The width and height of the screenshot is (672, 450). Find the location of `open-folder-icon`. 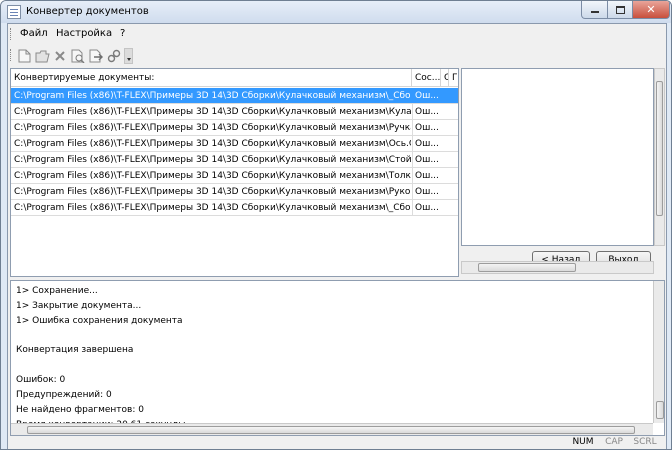

open-folder-icon is located at coordinates (42, 56).